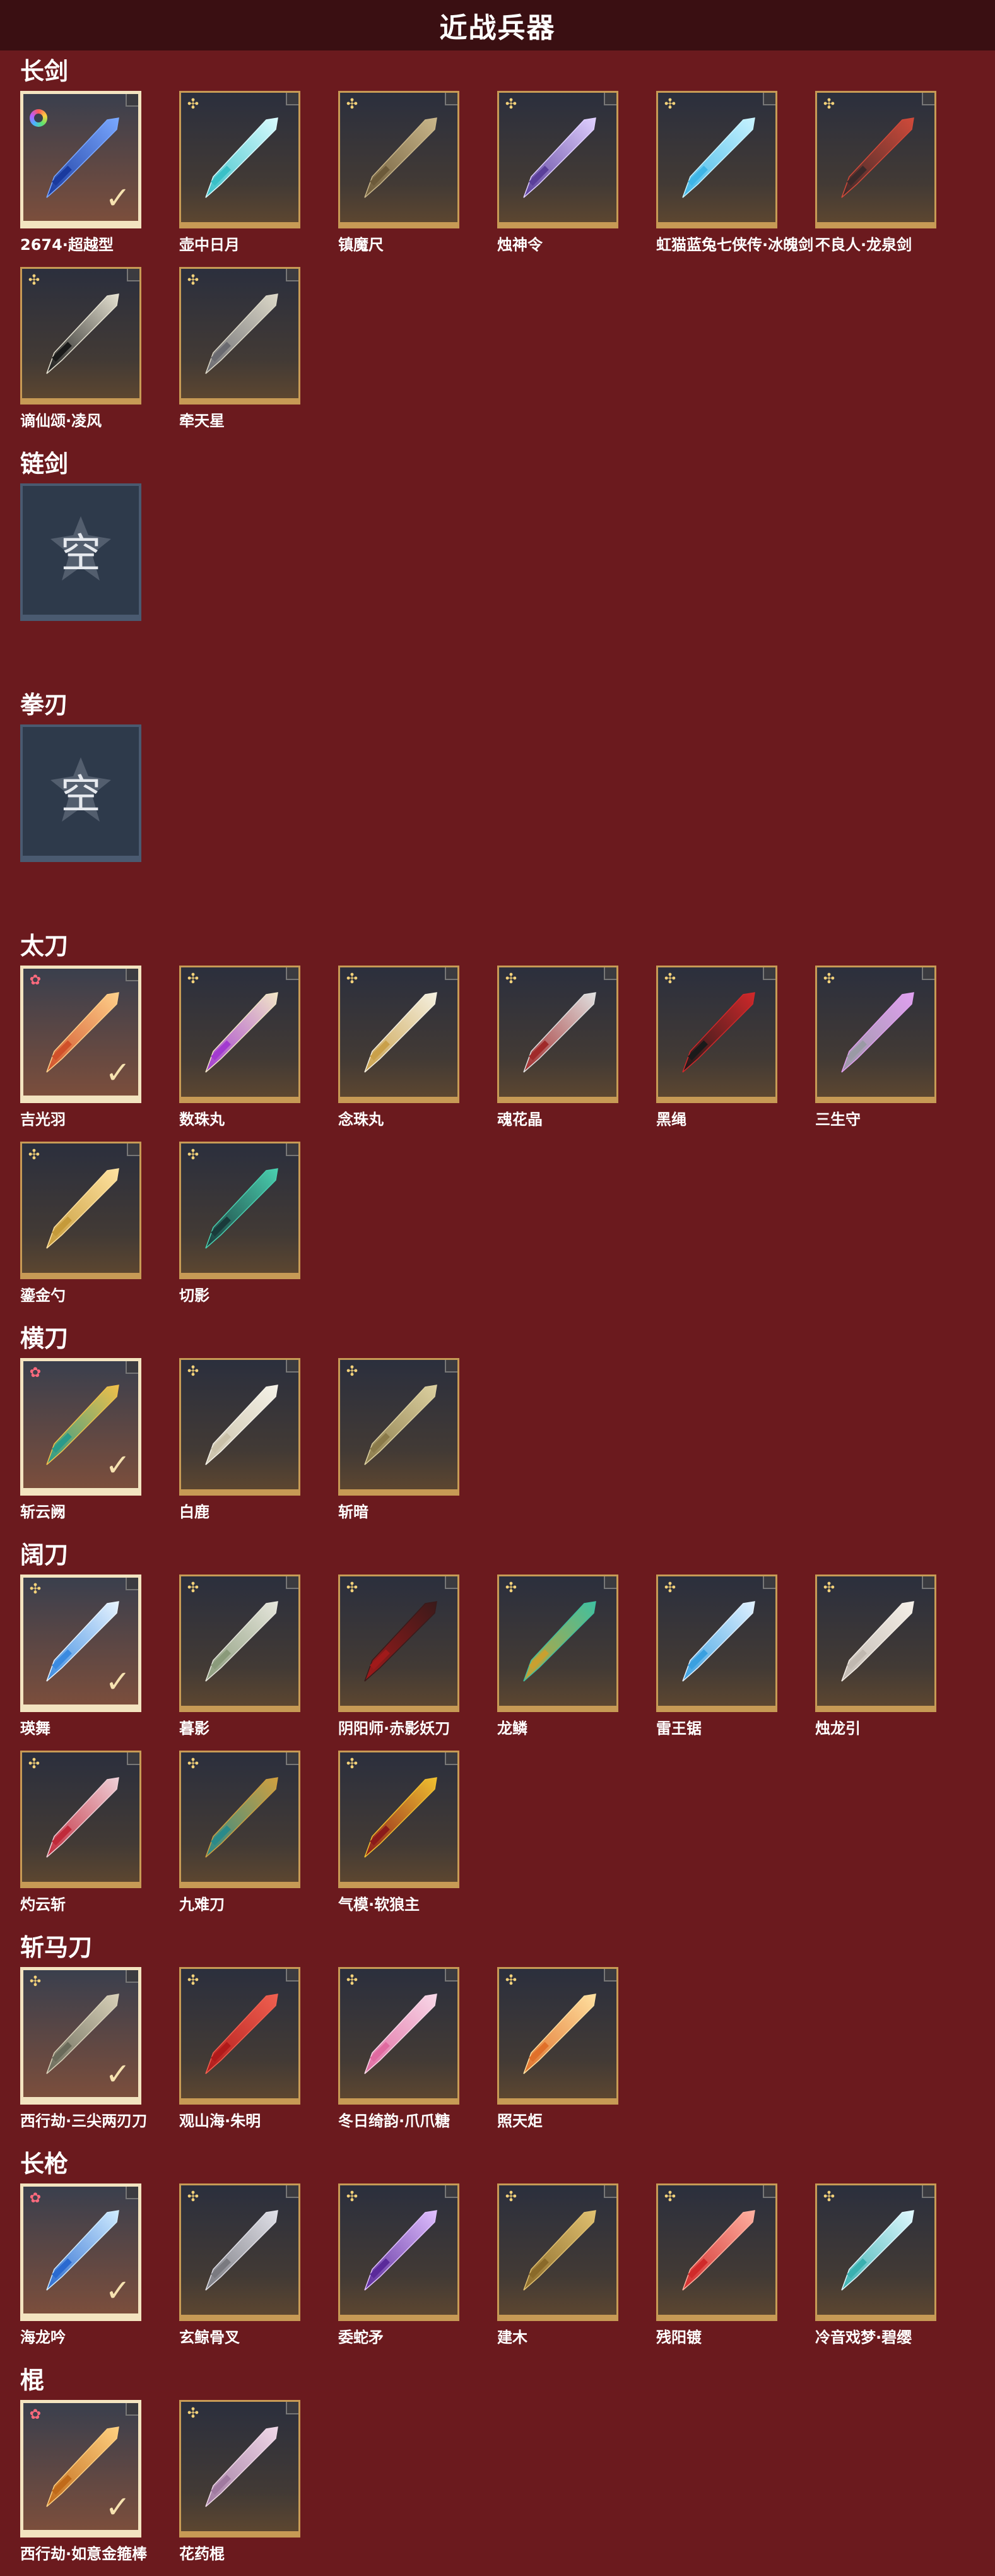 The width and height of the screenshot is (995, 2576). I want to click on weapon-item: ✣ 烛神令, so click(570, 172).